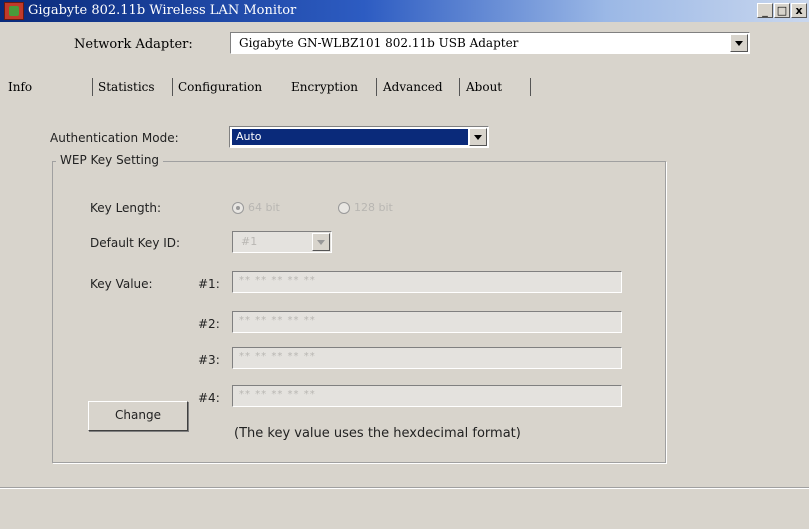  What do you see at coordinates (427, 358) in the screenshot?
I see `key-3-field: ** ** ** ** **` at bounding box center [427, 358].